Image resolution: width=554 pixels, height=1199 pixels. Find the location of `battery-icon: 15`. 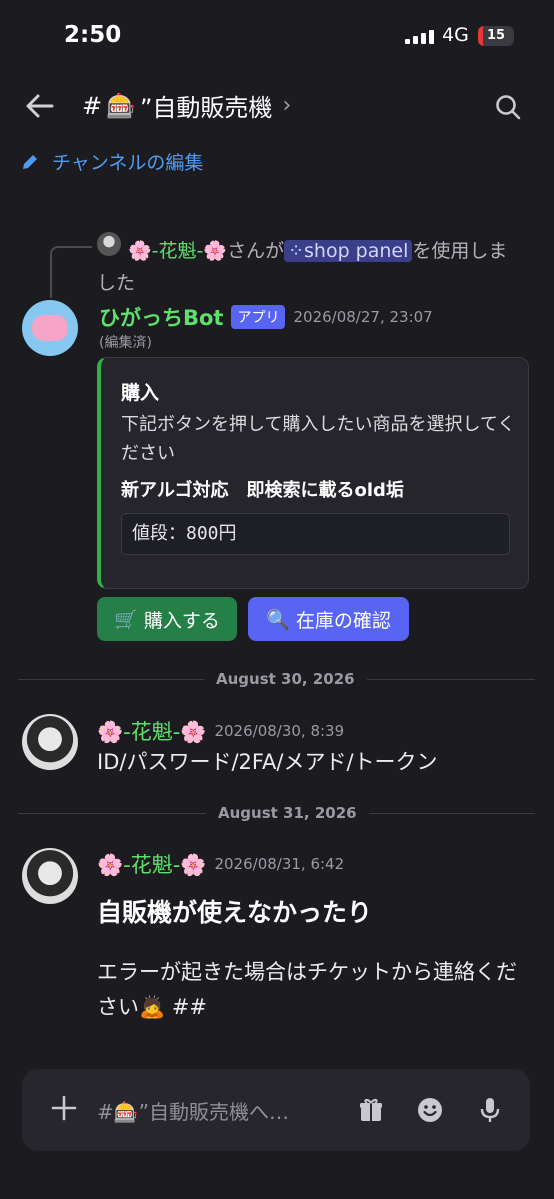

battery-icon: 15 is located at coordinates (496, 36).